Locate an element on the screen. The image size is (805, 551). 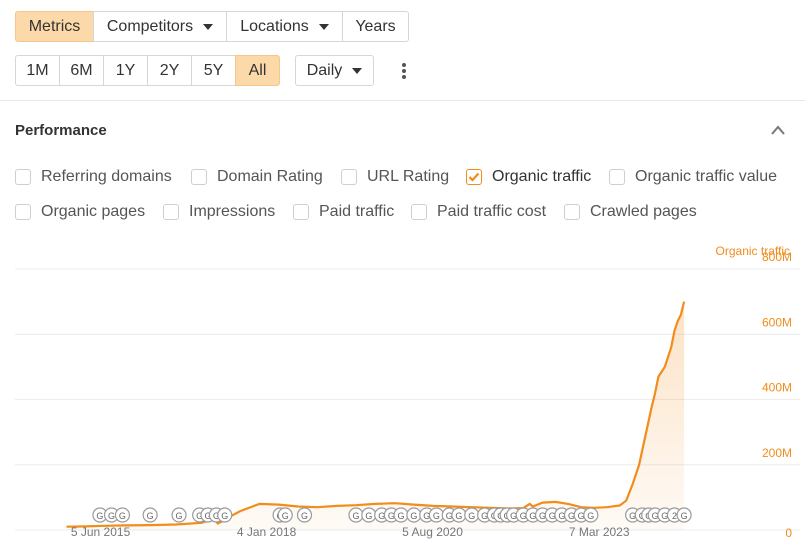
metric-checkbox: Organic traffic value is located at coordinates (693, 177).